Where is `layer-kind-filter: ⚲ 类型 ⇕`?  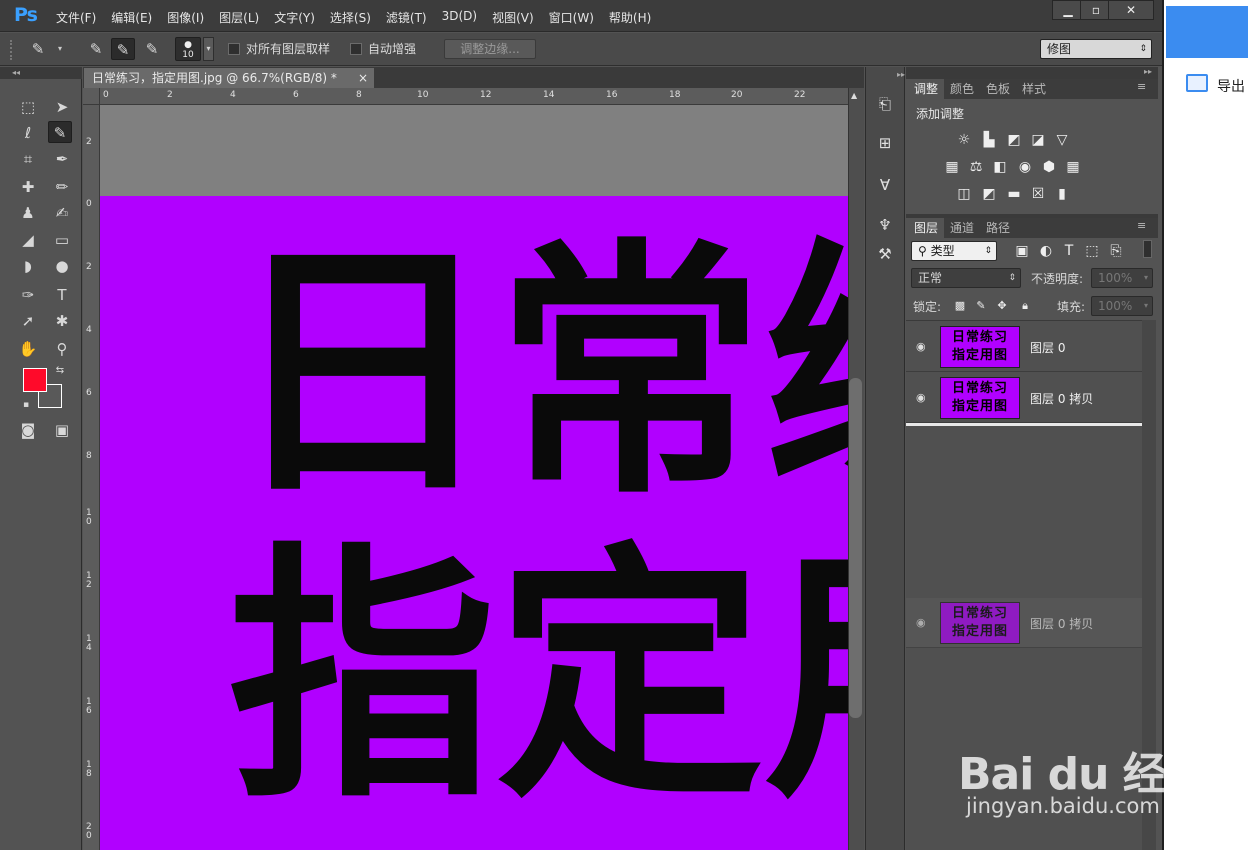 layer-kind-filter: ⚲ 类型 ⇕ is located at coordinates (954, 251).